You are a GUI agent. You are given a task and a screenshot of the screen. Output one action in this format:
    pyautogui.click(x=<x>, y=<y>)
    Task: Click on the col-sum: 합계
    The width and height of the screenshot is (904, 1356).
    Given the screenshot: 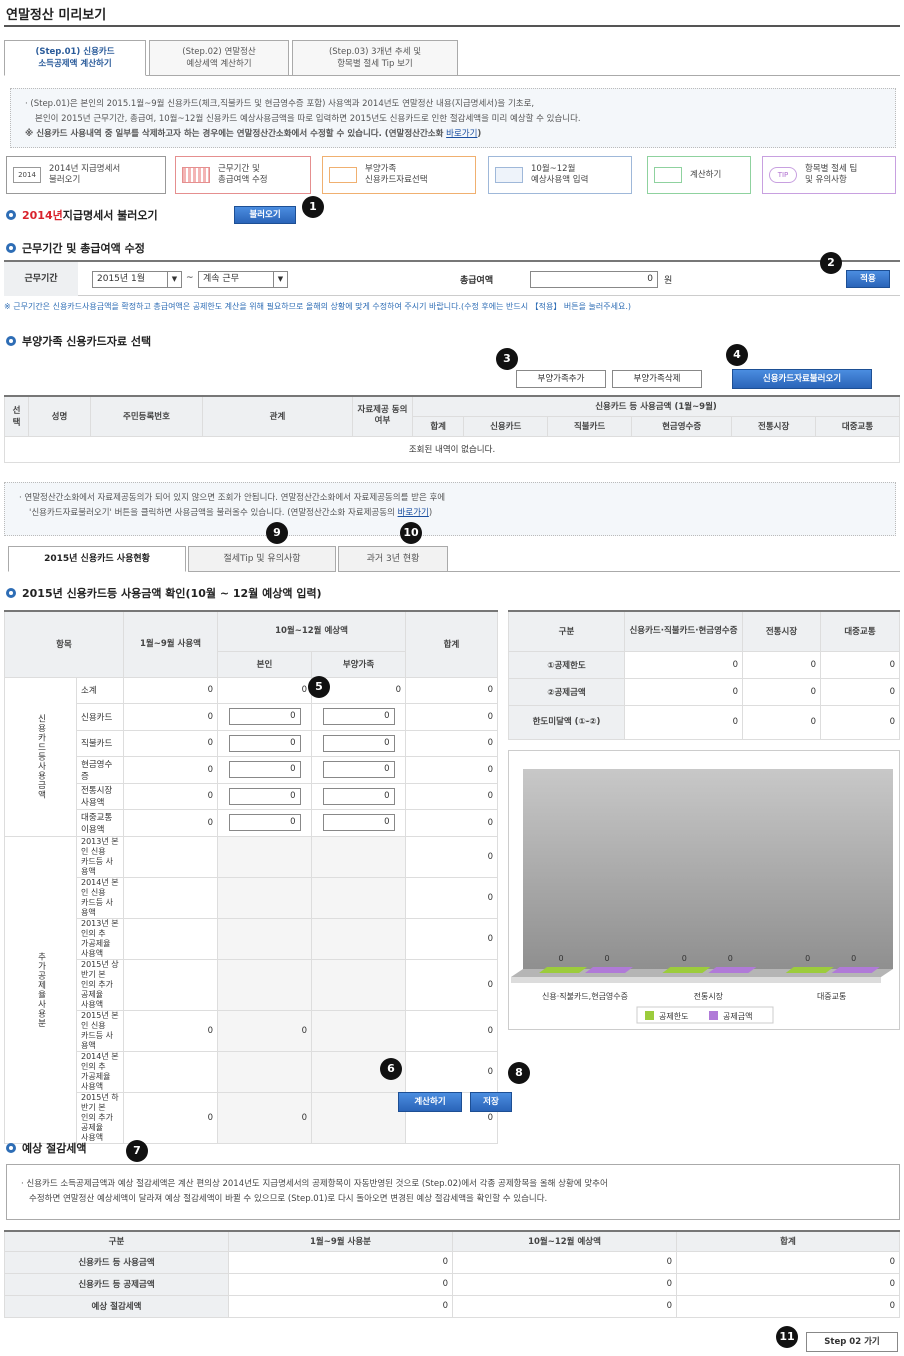 What is the action you would take?
    pyautogui.click(x=438, y=426)
    